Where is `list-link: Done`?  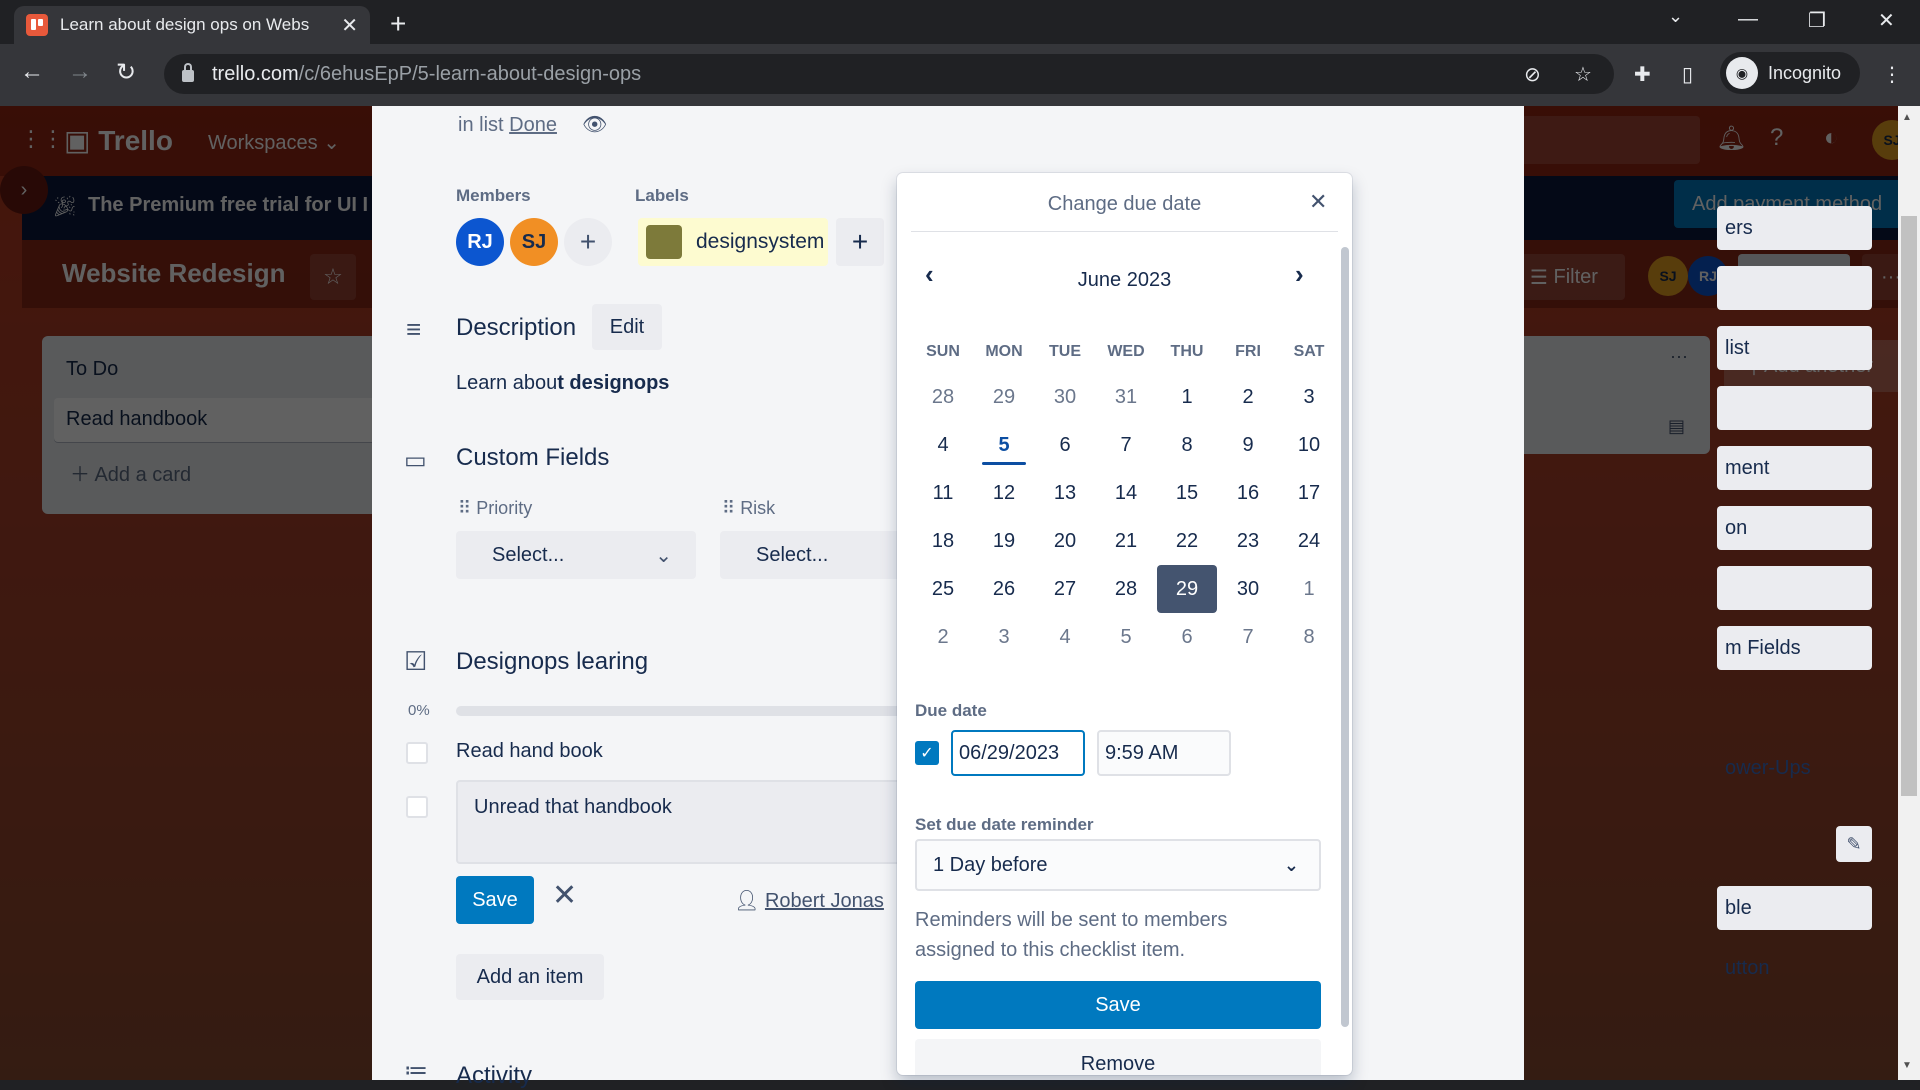 list-link: Done is located at coordinates (533, 125).